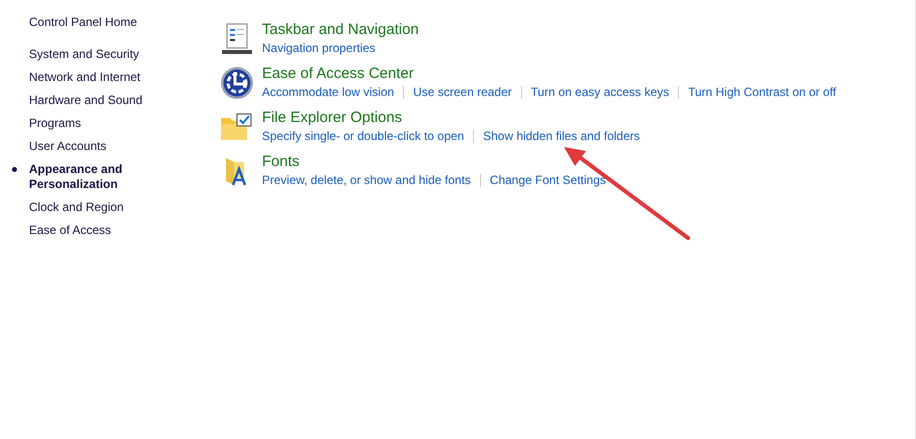 Image resolution: width=916 pixels, height=439 pixels. What do you see at coordinates (366, 180) in the screenshot?
I see `task-link: Preview, delete, or show and hide fonts` at bounding box center [366, 180].